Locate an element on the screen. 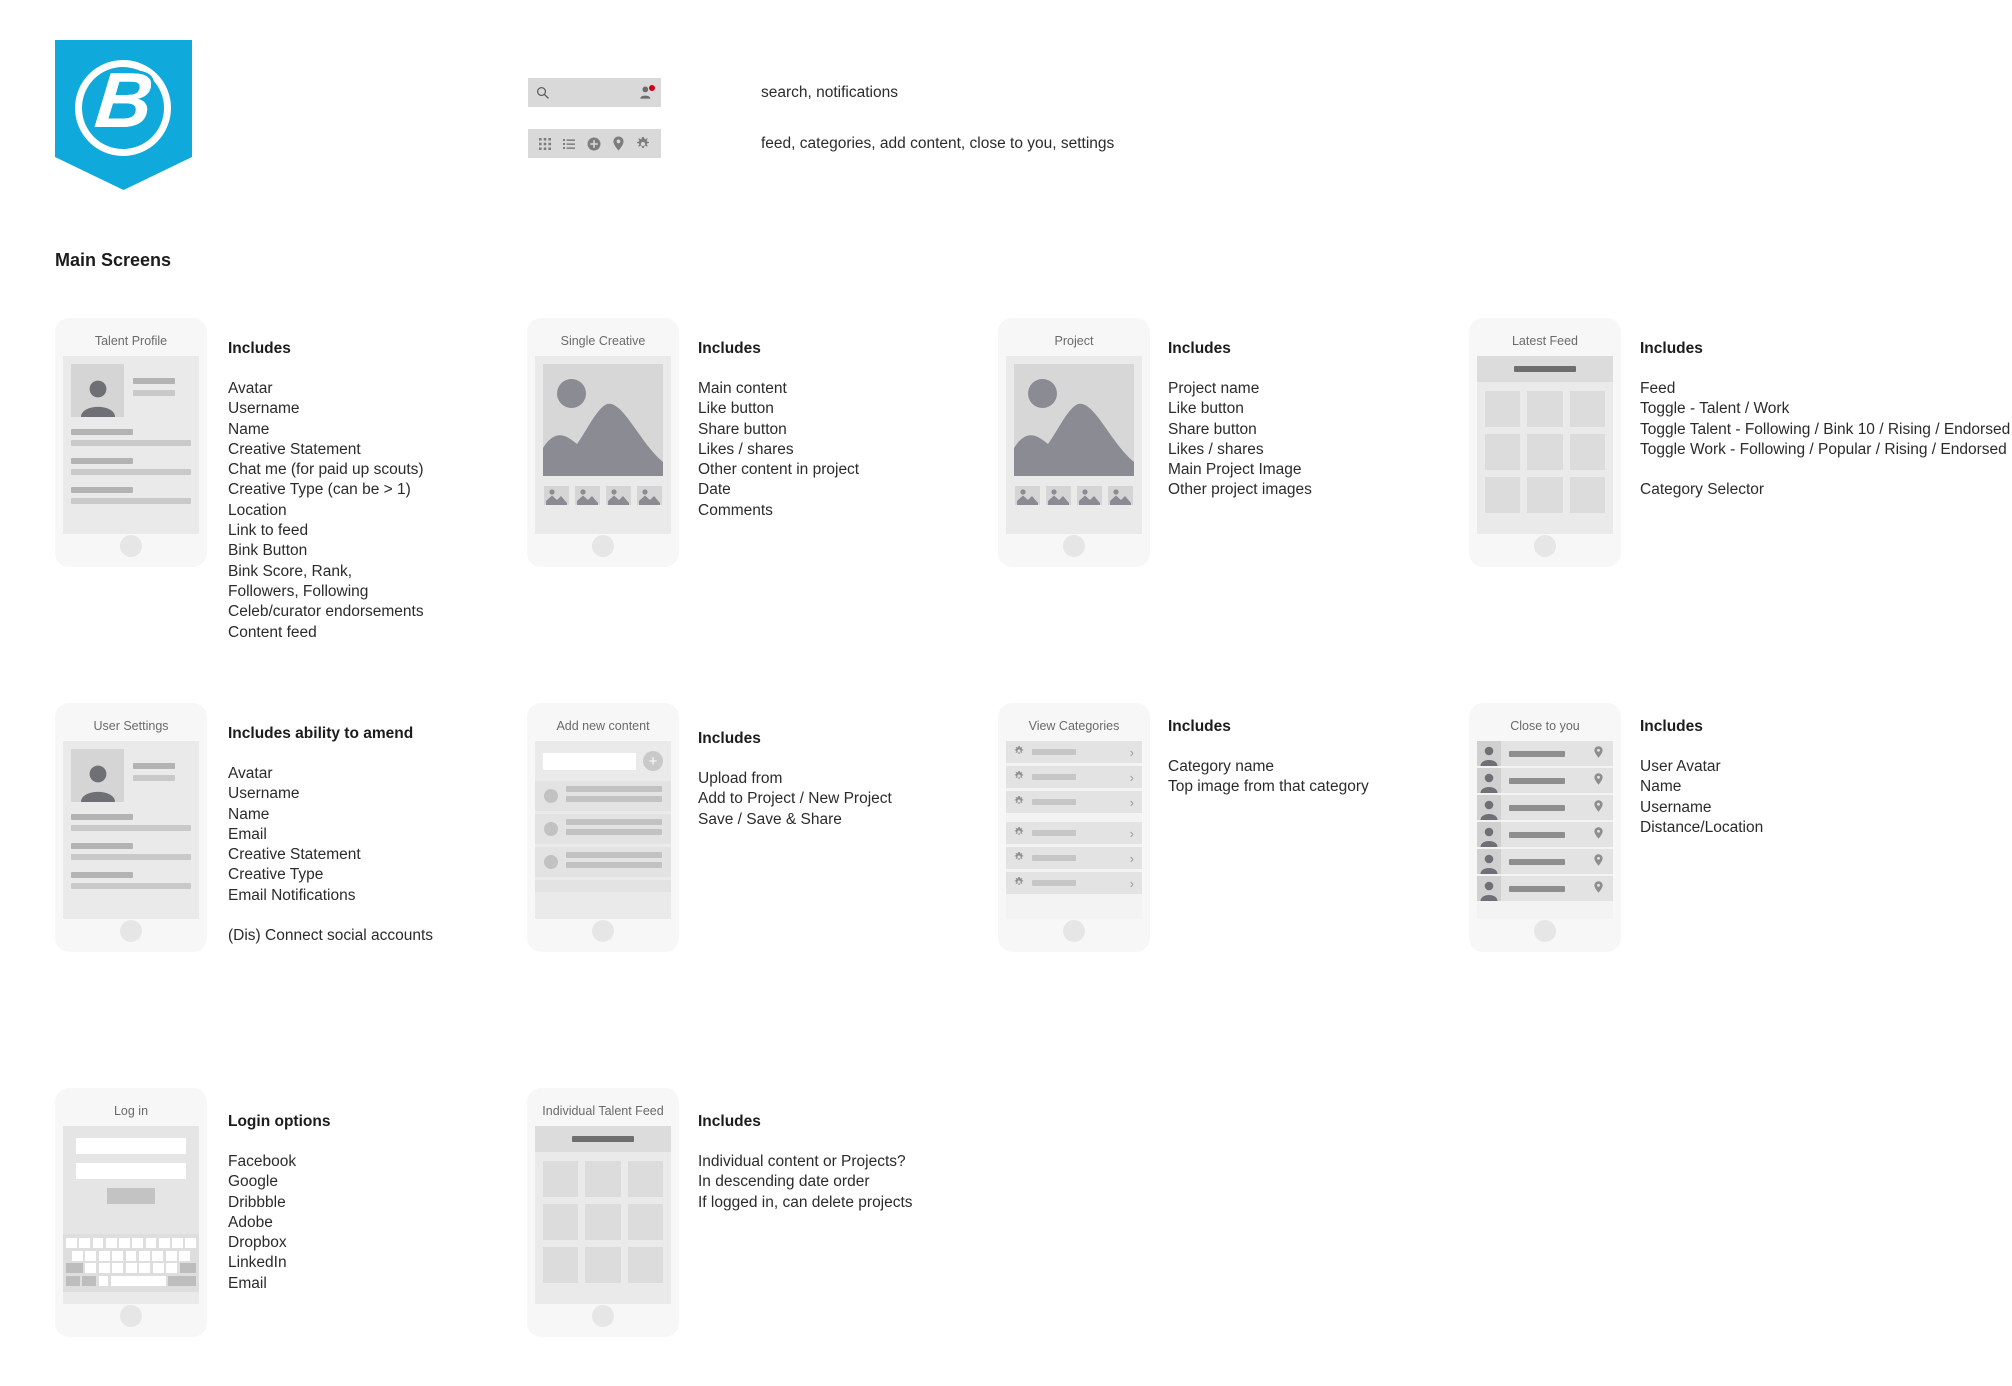 This screenshot has height=1386, width=2012. password-field is located at coordinates (131, 1171).